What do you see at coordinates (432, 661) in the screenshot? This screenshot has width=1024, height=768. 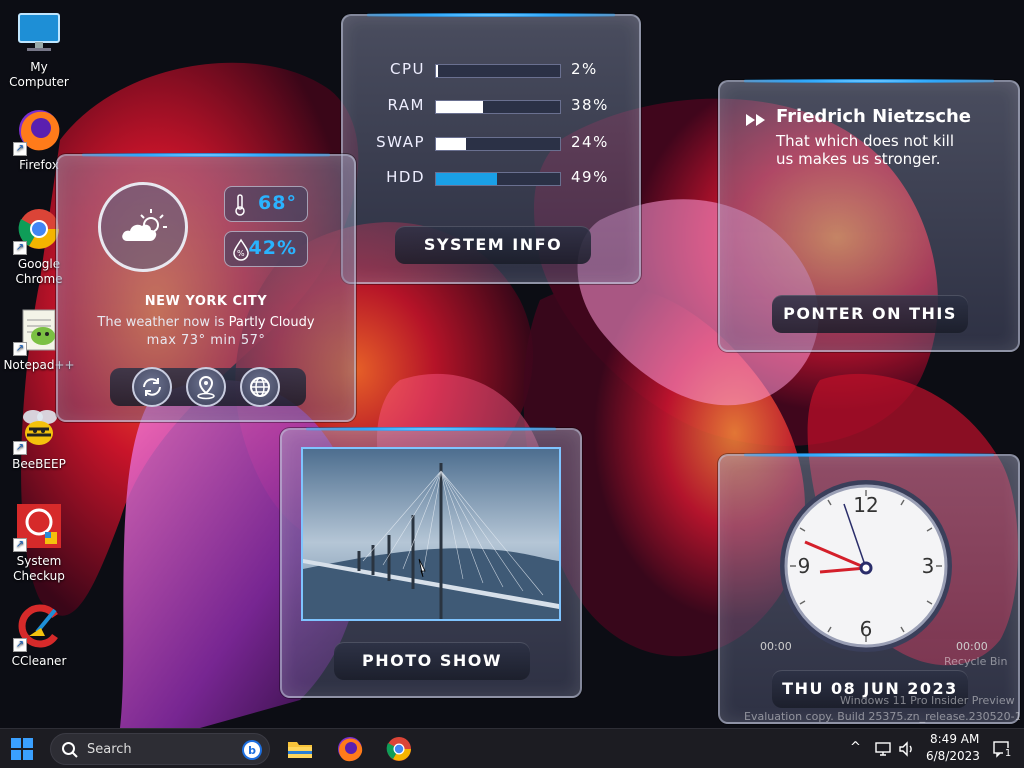 I see `photo-show-button: PHOTO SHOW` at bounding box center [432, 661].